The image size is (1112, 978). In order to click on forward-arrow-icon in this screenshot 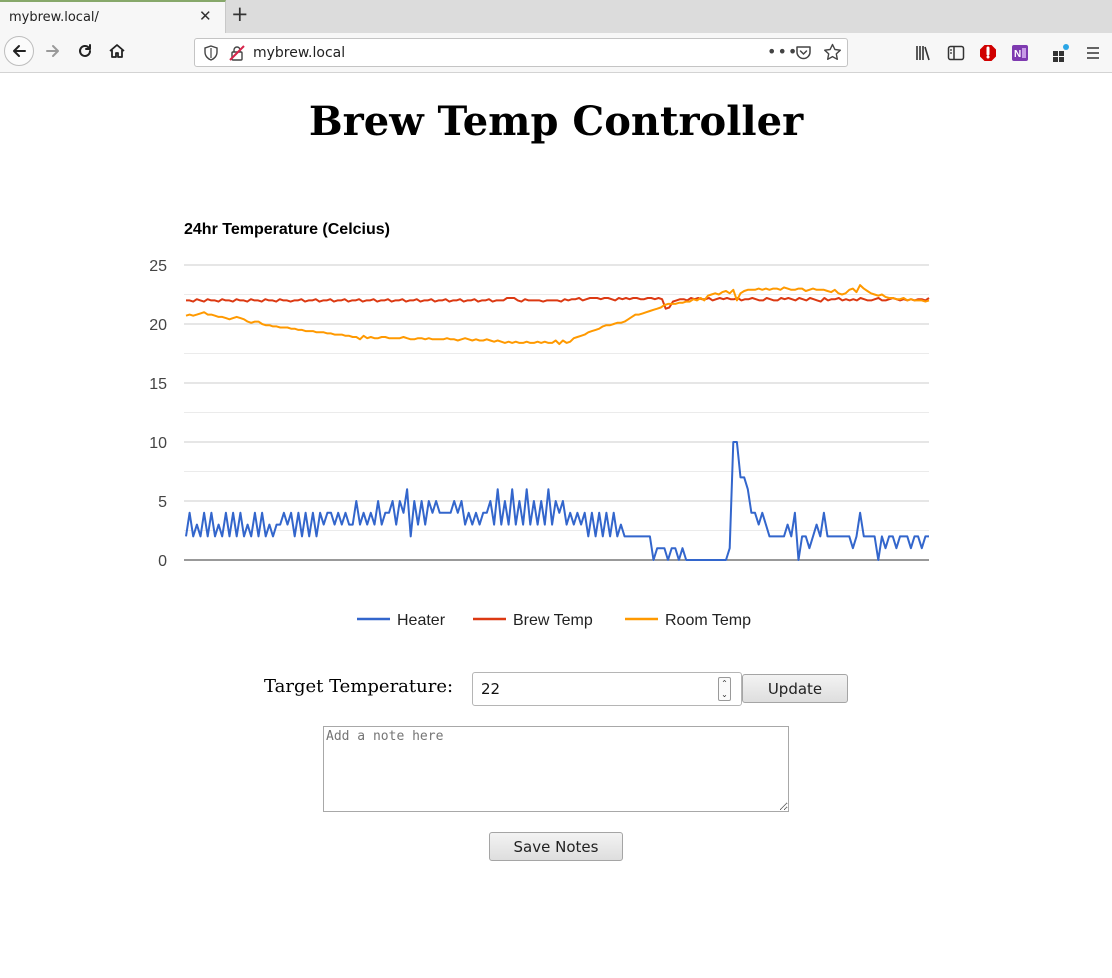, I will do `click(52, 51)`.